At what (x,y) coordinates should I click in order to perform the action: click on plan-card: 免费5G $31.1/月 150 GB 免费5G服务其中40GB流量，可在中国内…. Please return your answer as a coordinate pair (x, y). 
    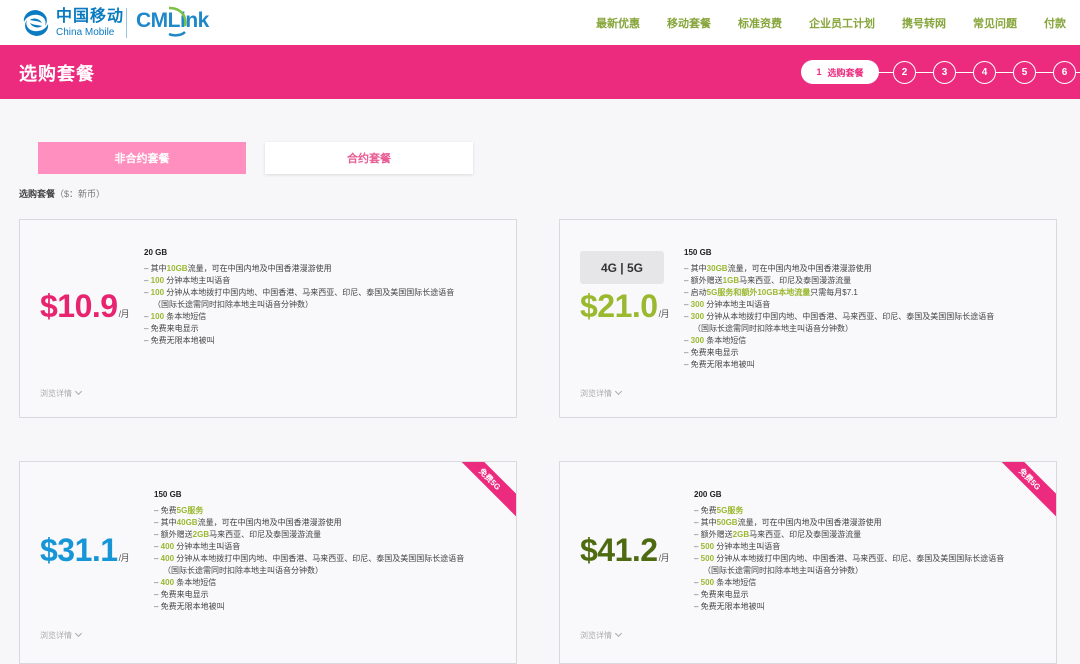
    Looking at the image, I should click on (268, 562).